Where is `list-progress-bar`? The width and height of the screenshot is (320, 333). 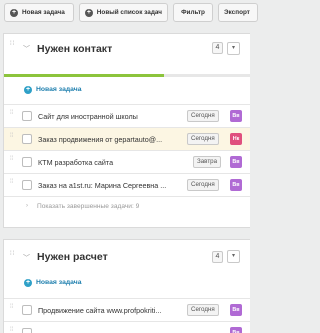 list-progress-bar is located at coordinates (127, 75).